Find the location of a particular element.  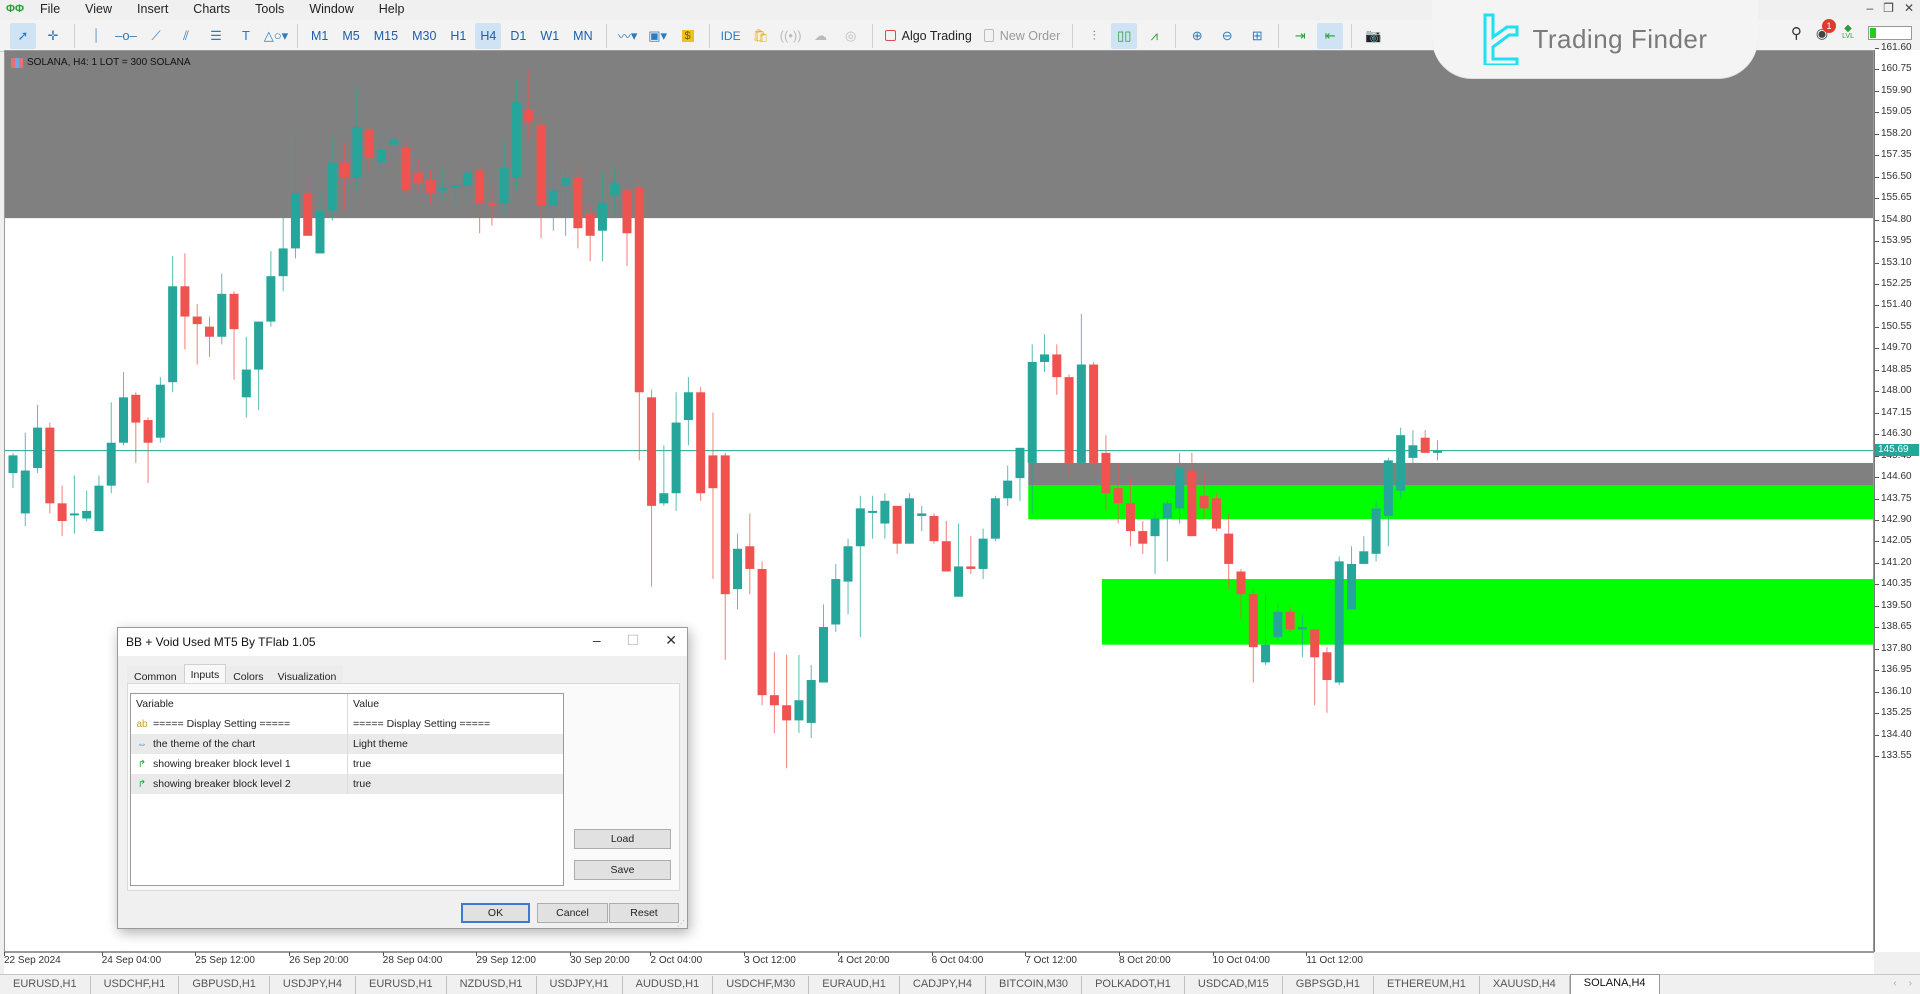

algo-trading-button: Algo Trading is located at coordinates (928, 36).